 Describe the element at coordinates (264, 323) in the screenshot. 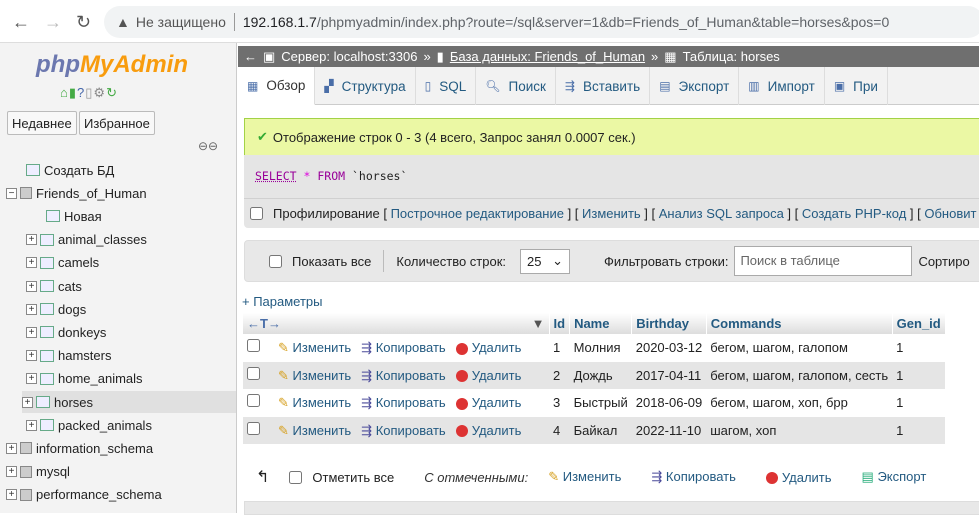

I see `column-arrows-icon: ←T→` at that location.